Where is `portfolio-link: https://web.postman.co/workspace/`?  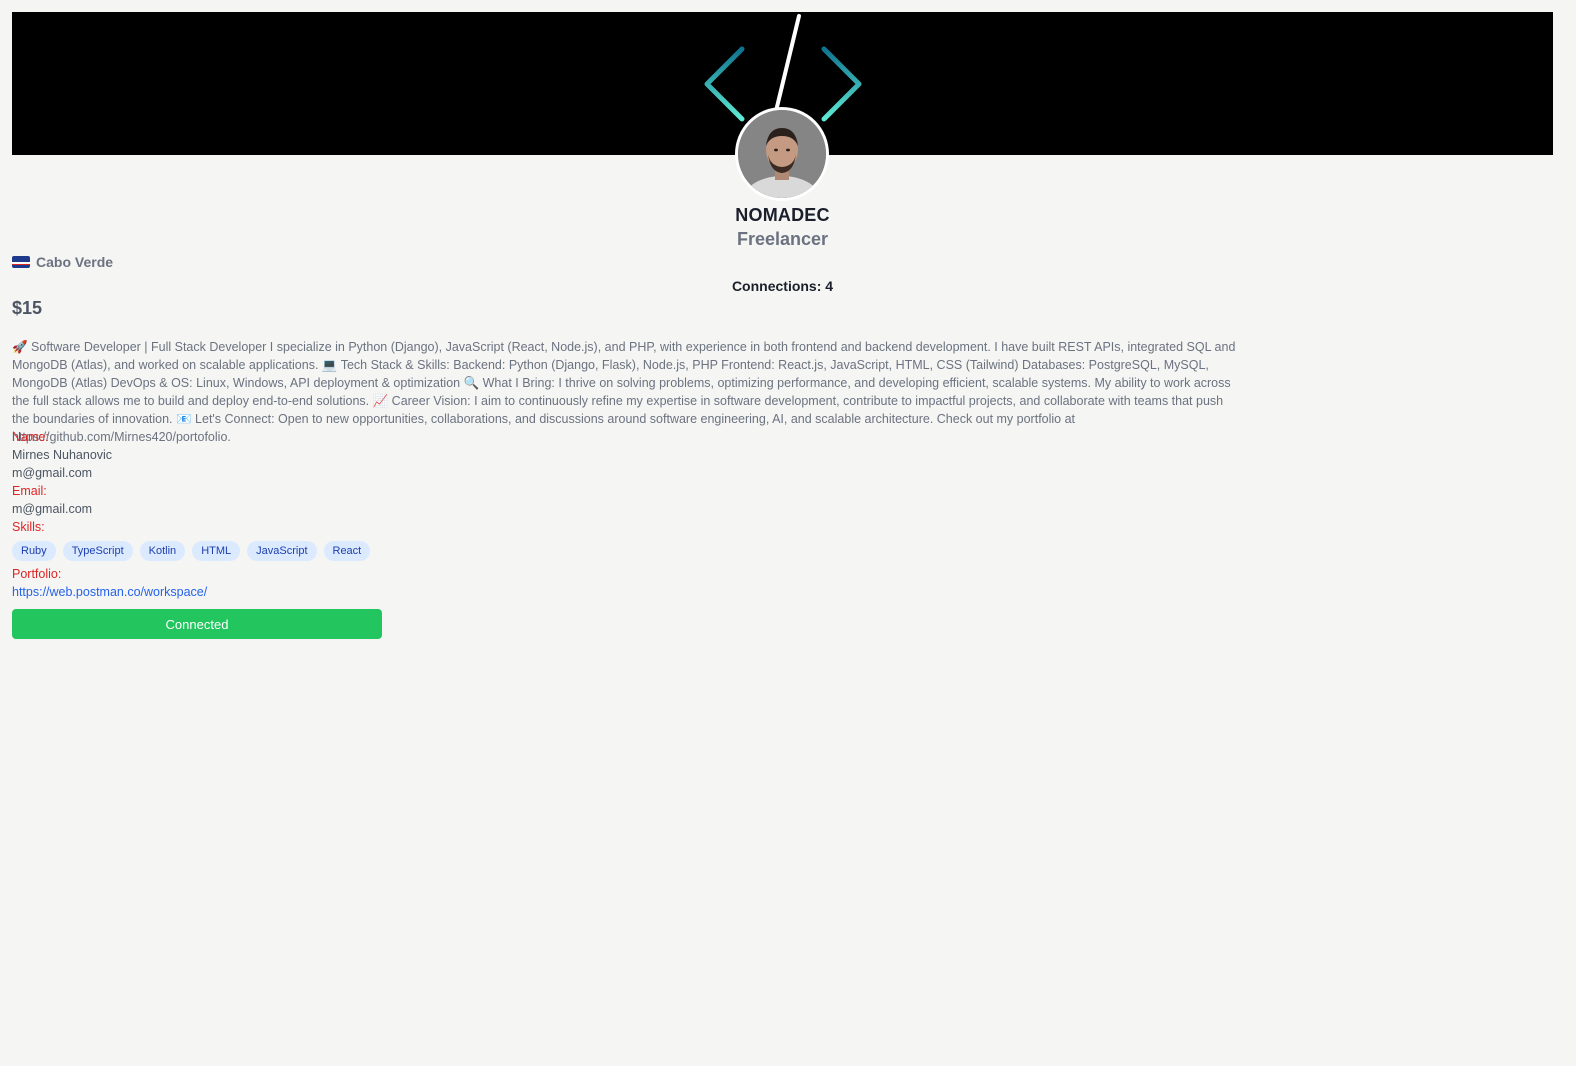
portfolio-link: https://web.postman.co/workspace/ is located at coordinates (109, 592).